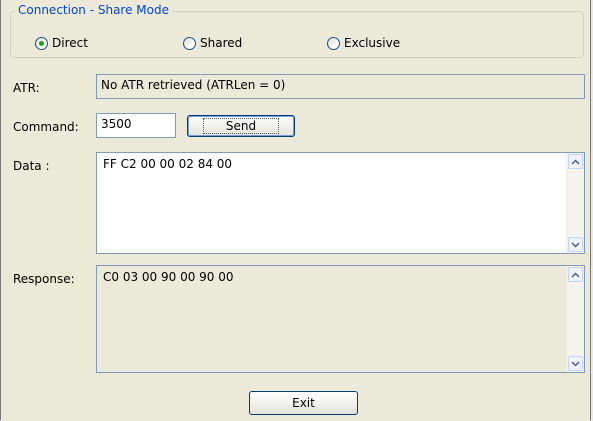  I want to click on radio-direct-indicator, so click(41, 43).